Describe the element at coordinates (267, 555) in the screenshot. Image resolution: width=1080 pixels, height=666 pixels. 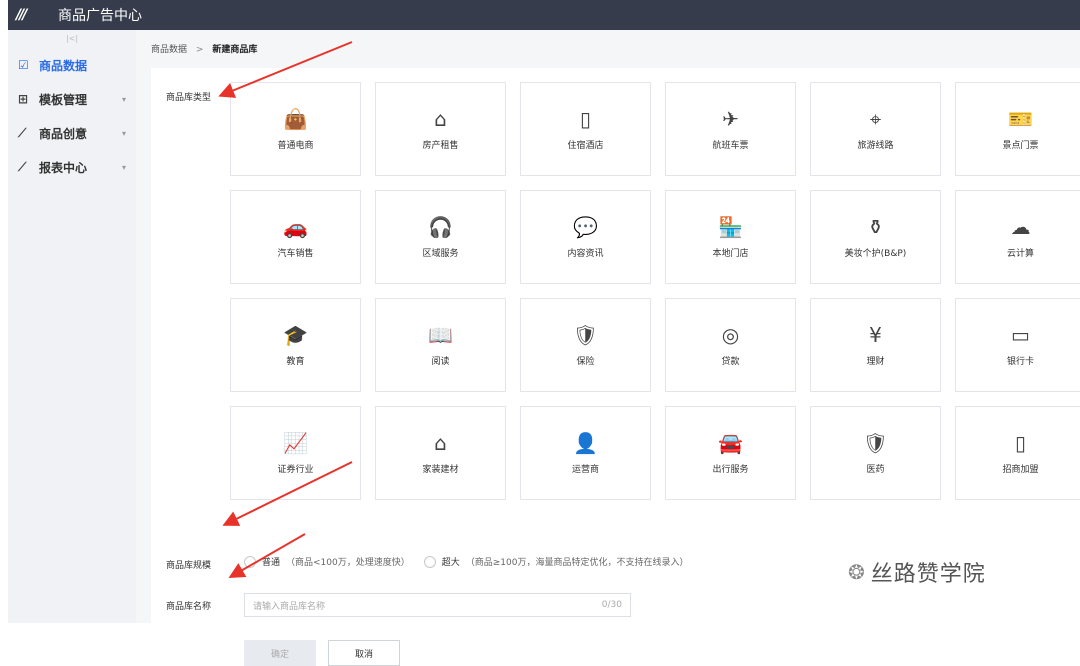
I see `arrow-to-name-label` at that location.